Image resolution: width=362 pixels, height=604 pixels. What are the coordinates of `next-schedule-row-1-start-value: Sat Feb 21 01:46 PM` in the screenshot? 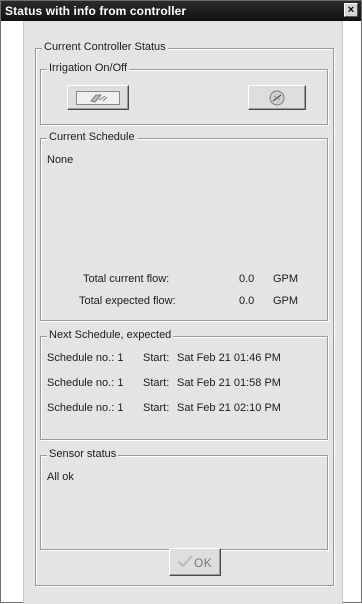 It's located at (229, 358).